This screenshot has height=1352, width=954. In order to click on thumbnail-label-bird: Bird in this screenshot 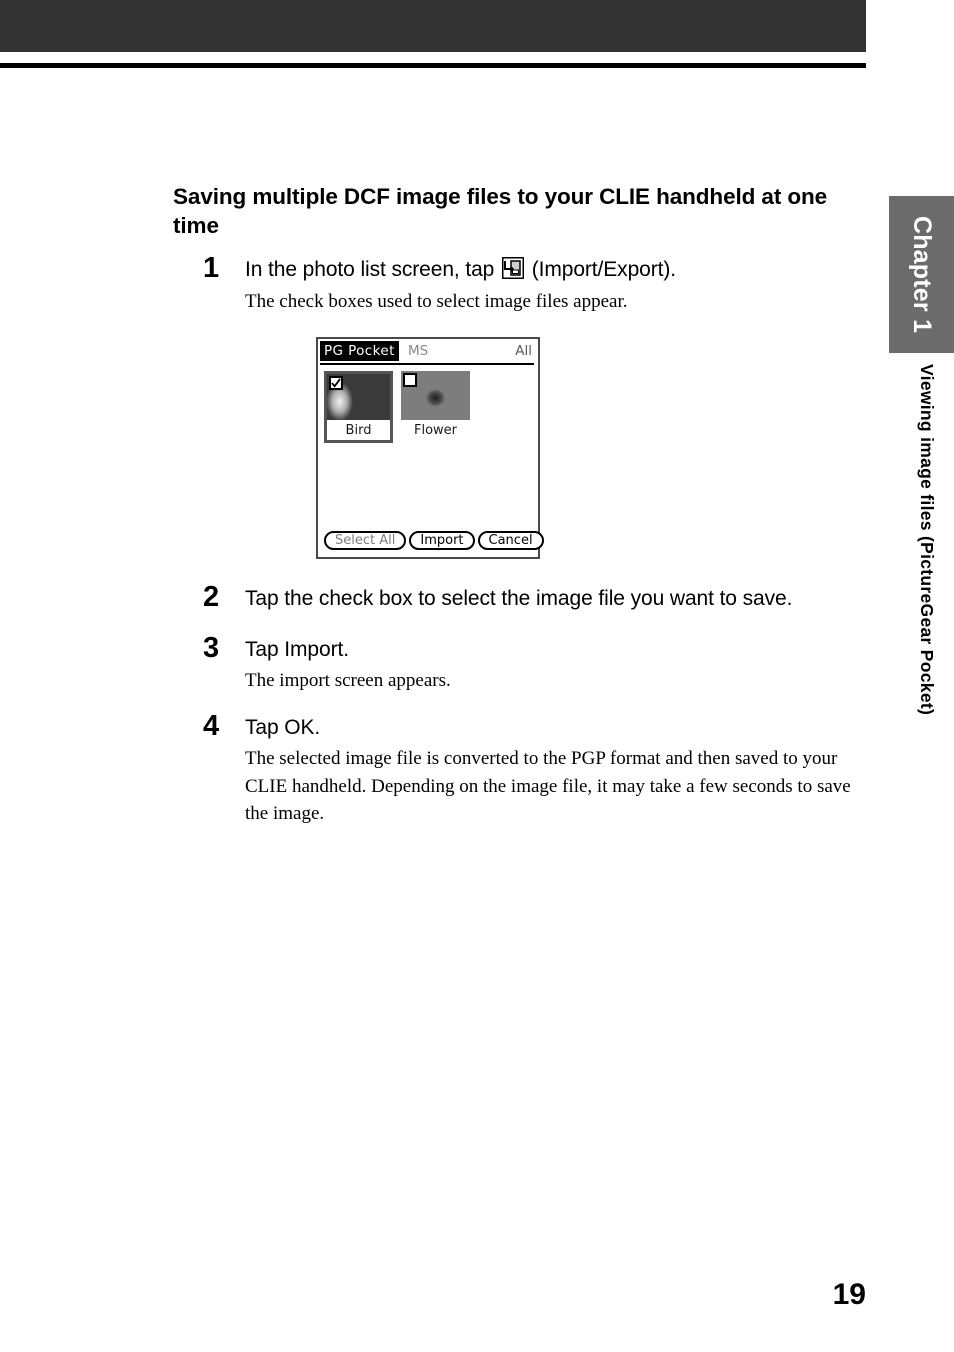, I will do `click(358, 430)`.